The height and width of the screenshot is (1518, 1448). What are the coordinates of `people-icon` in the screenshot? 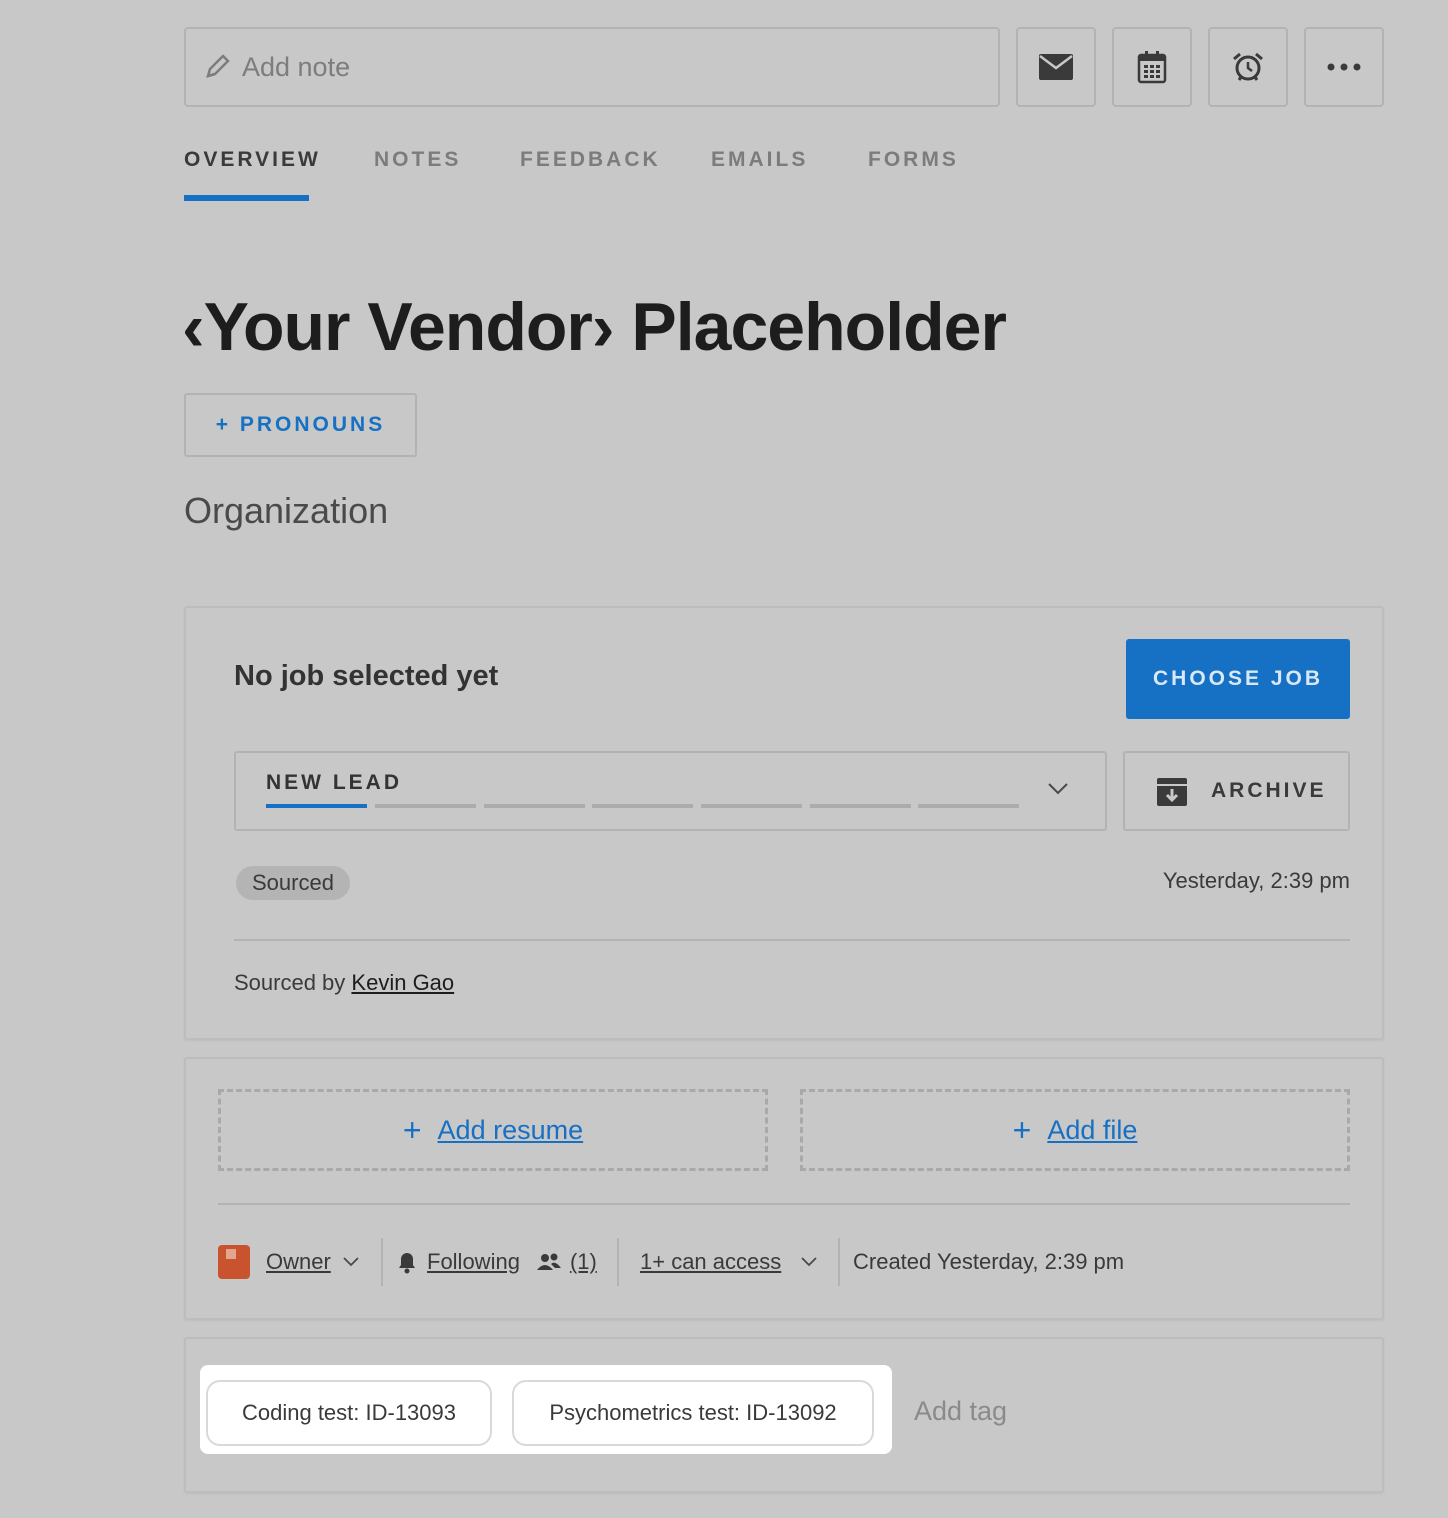 It's located at (548, 1261).